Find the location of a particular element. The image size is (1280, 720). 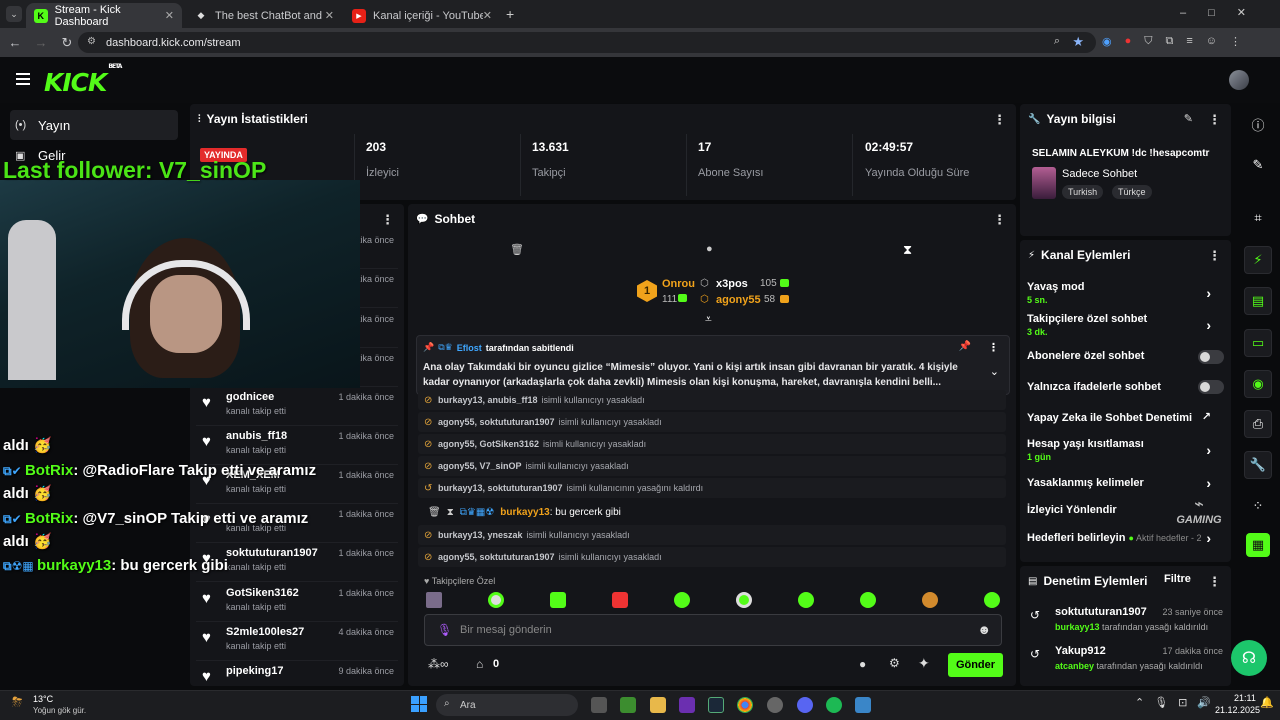

task-view-icon is located at coordinates (599, 705).